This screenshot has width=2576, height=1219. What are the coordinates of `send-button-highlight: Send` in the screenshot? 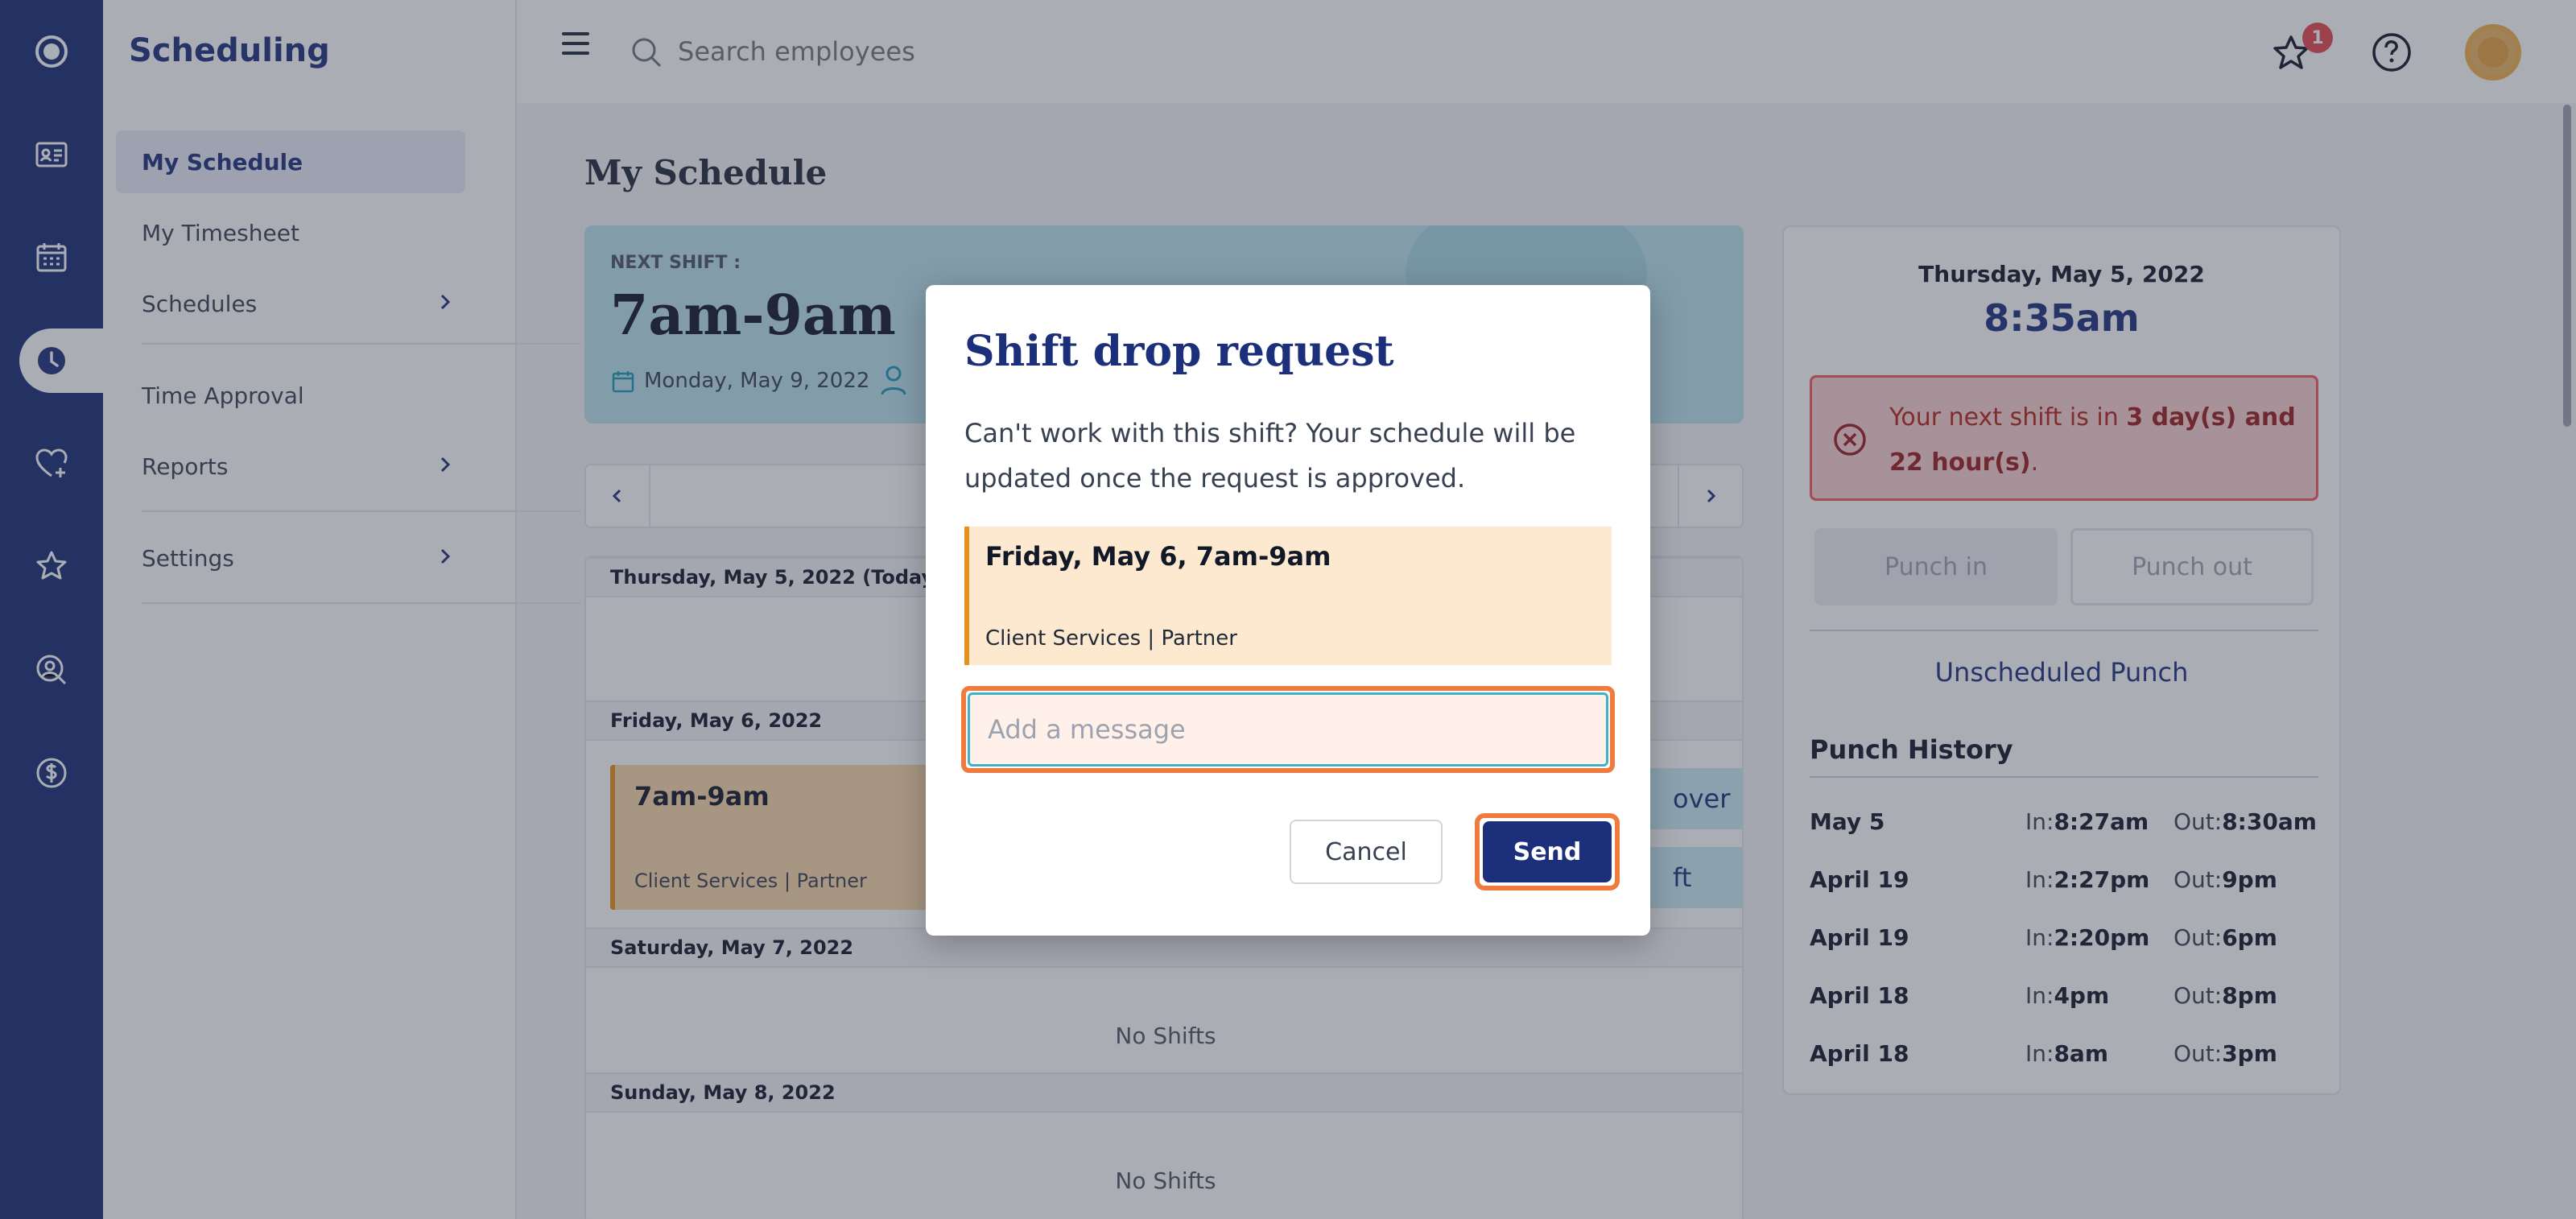 It's located at (1547, 852).